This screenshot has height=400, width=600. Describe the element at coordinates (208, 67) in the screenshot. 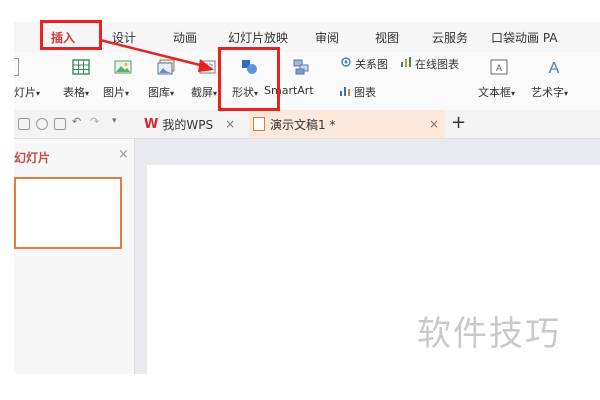

I see `screenshot-icon` at that location.